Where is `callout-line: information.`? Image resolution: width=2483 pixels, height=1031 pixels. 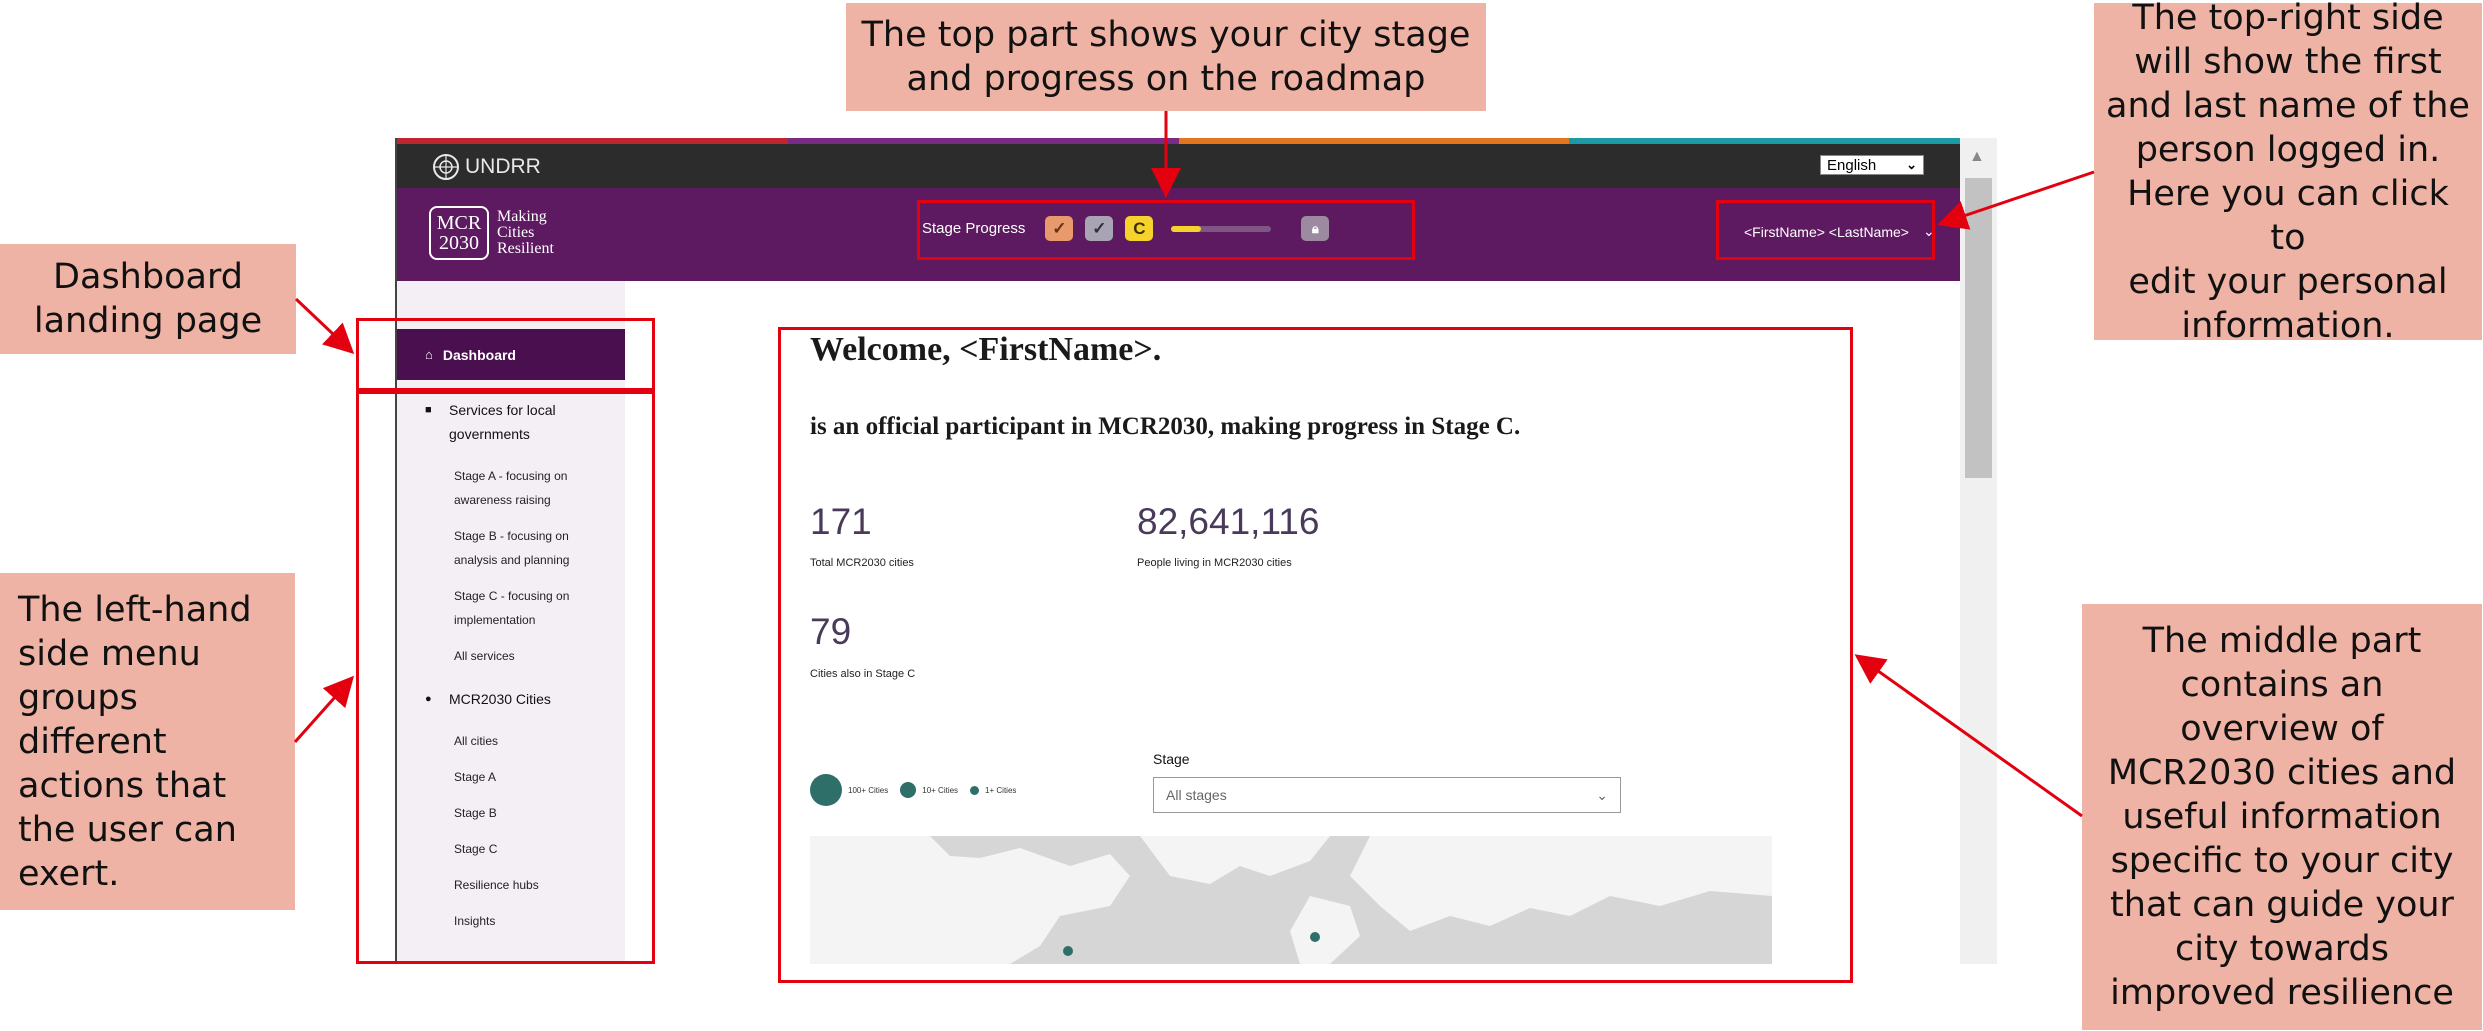
callout-line: information. is located at coordinates (2288, 325).